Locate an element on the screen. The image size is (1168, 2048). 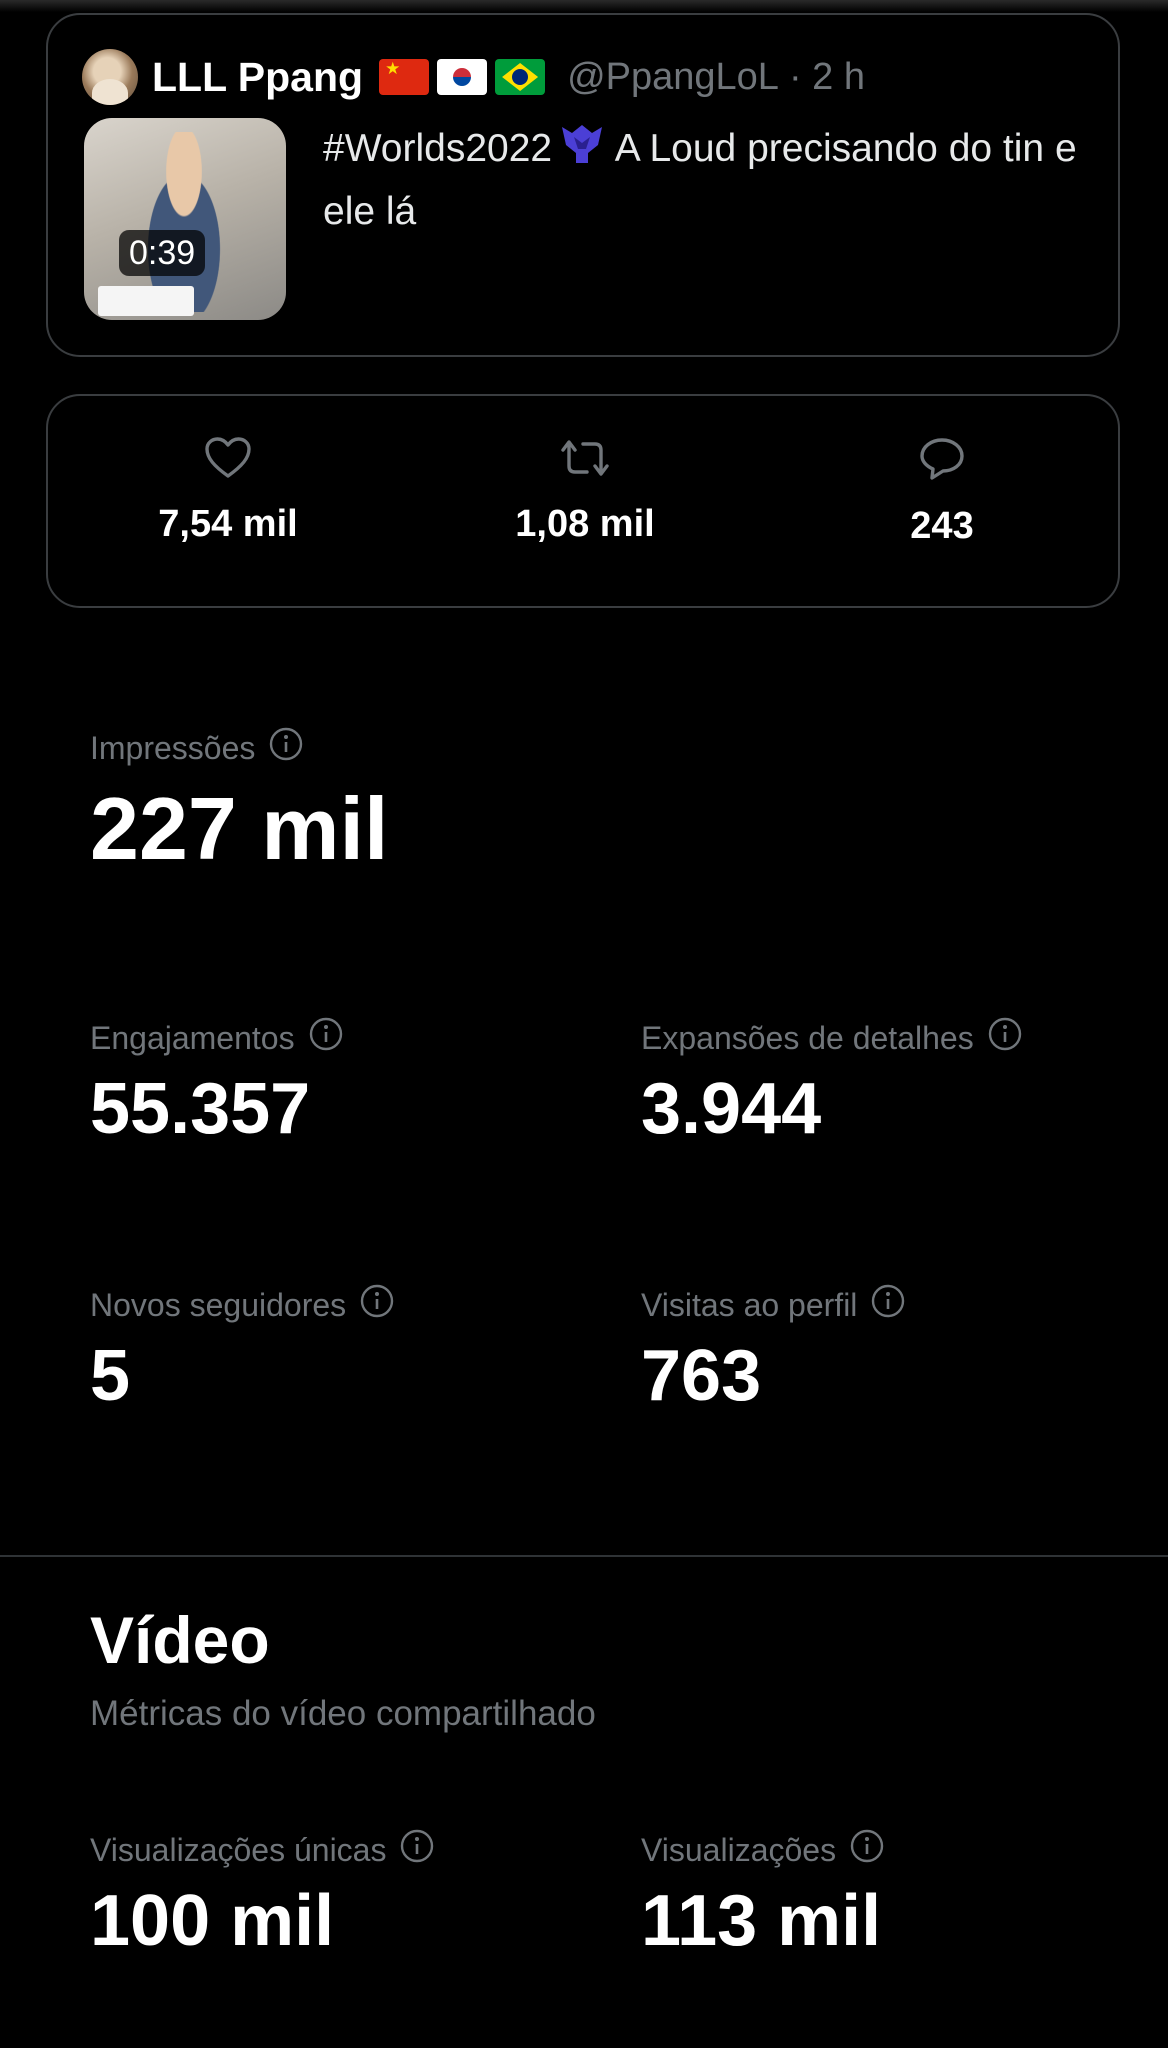
video-thumbnail: 0:39 is located at coordinates (185, 219).